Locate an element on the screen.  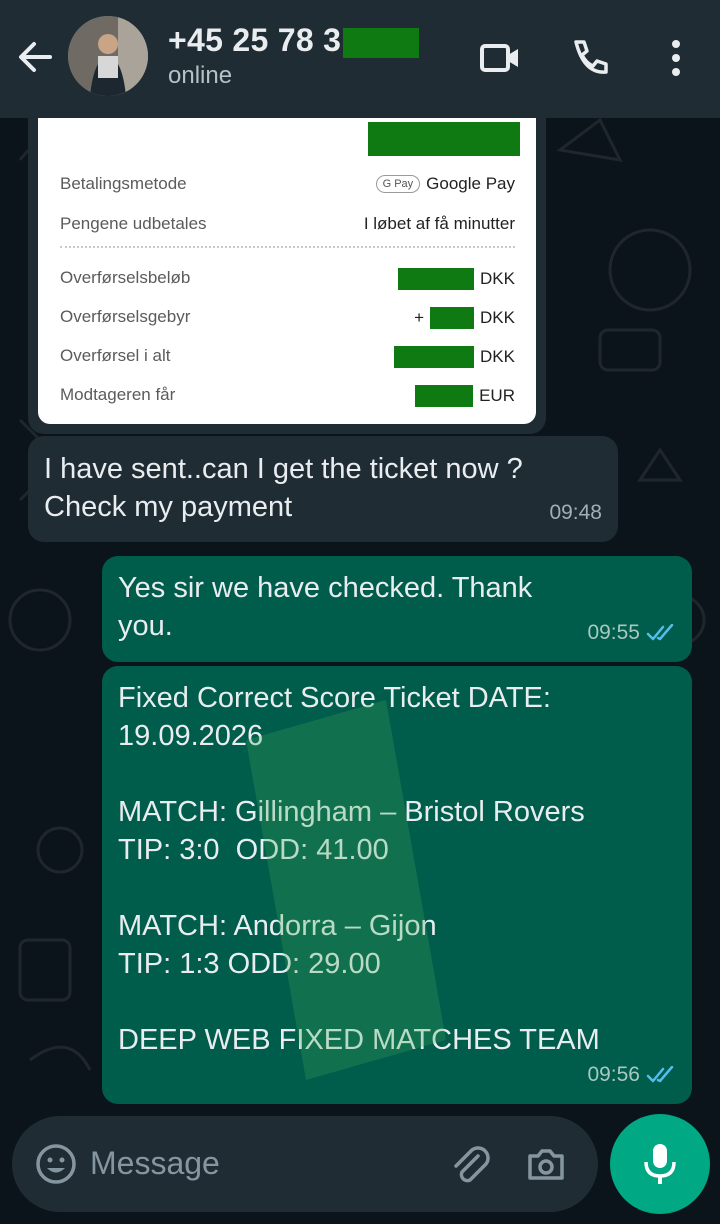
message-text: Yes sir we have checked. Thank you. is located at coordinates (325, 607).